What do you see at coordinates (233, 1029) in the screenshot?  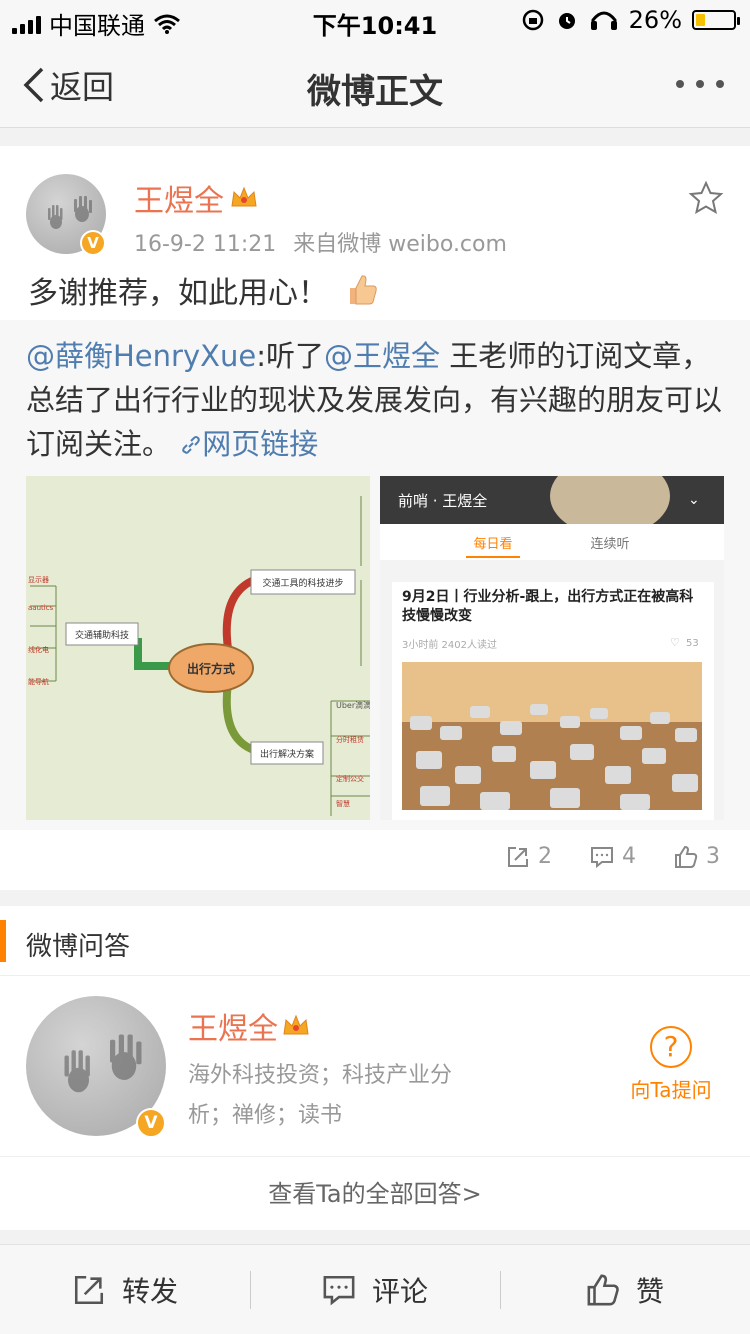 I see `qa-user-name-text: 王煜全` at bounding box center [233, 1029].